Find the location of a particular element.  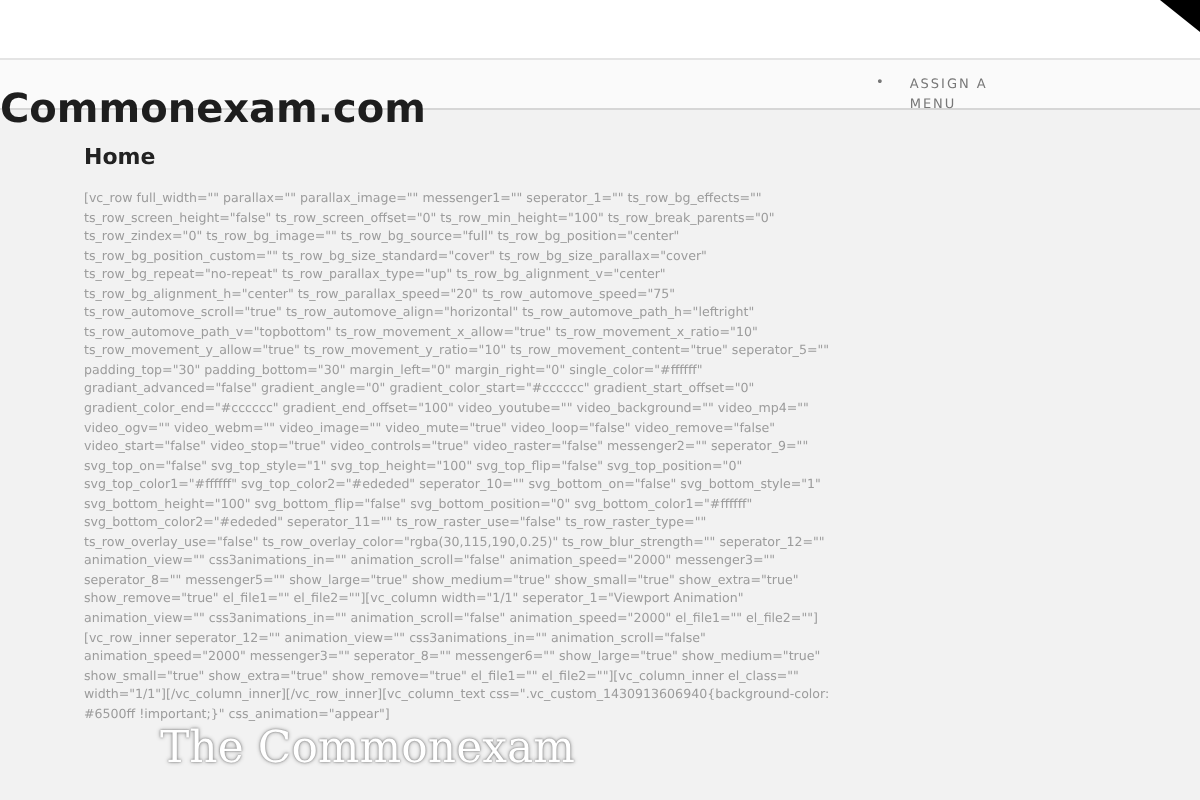

site-title: Commonexam.com is located at coordinates (213, 108).